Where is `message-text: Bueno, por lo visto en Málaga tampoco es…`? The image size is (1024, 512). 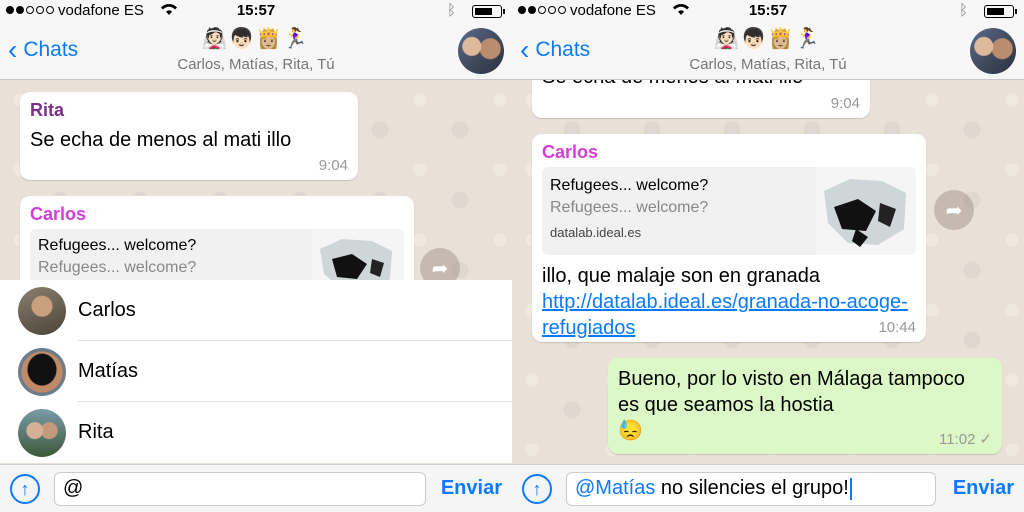 message-text: Bueno, por lo visto en Málaga tampoco es… is located at coordinates (791, 392).